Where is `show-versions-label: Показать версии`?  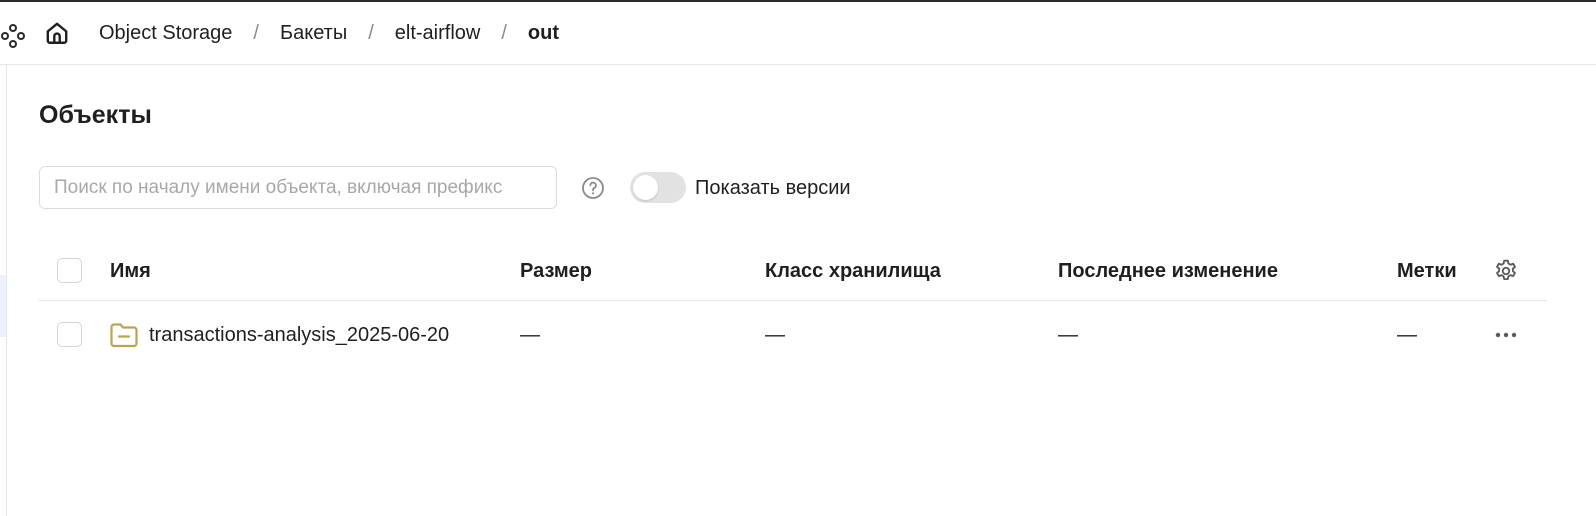 show-versions-label: Показать версии is located at coordinates (773, 188).